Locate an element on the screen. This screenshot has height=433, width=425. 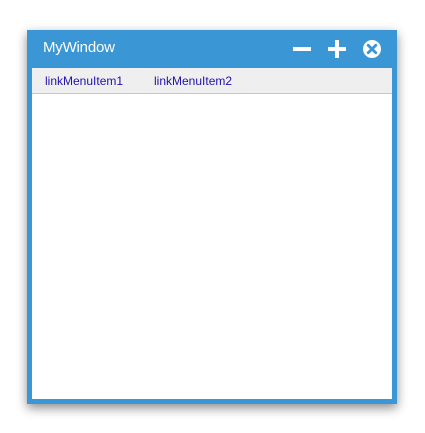
menu-bar: linkMenuItem1 linkMenuItem2 is located at coordinates (212, 81).